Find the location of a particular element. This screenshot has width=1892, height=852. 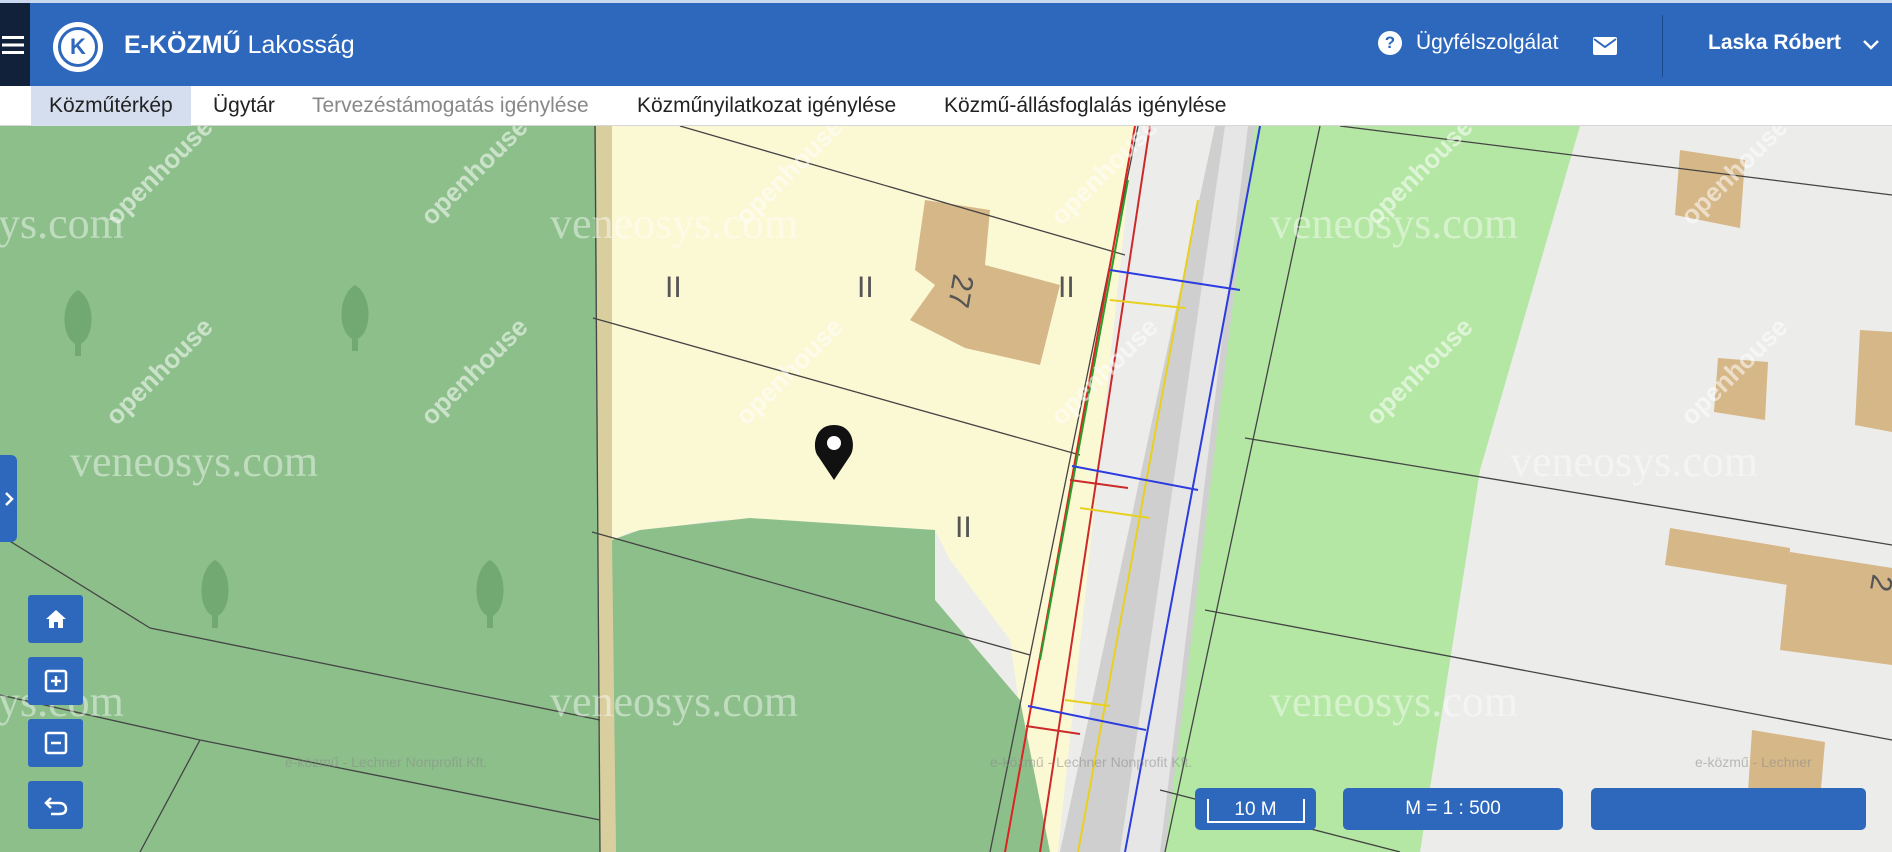

hamburger-icon is located at coordinates (13, 44).